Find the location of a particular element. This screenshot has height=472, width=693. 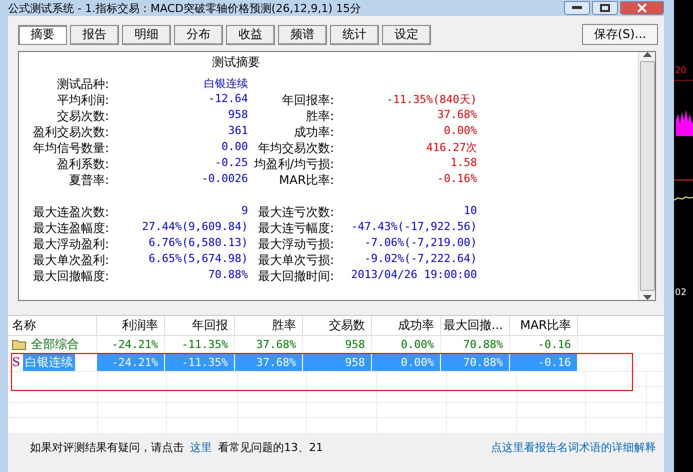

maximize-icon is located at coordinates (605, 8).